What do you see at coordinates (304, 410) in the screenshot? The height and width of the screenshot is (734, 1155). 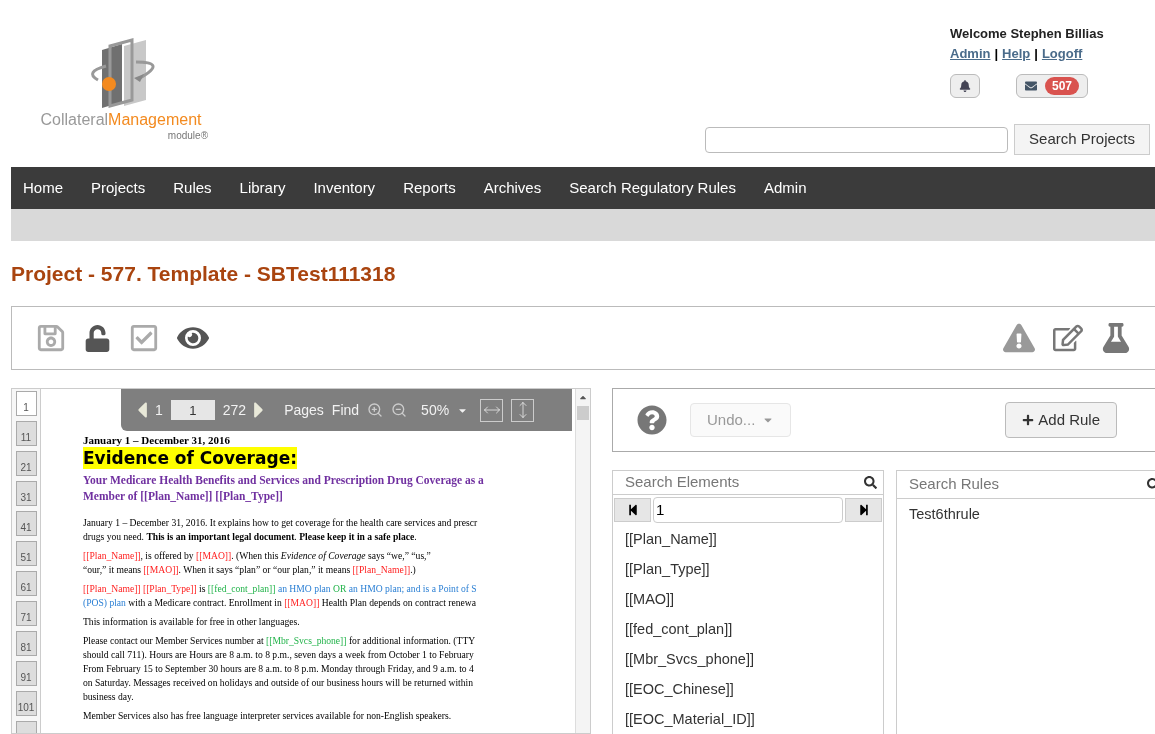 I see `pages-button: Pages` at bounding box center [304, 410].